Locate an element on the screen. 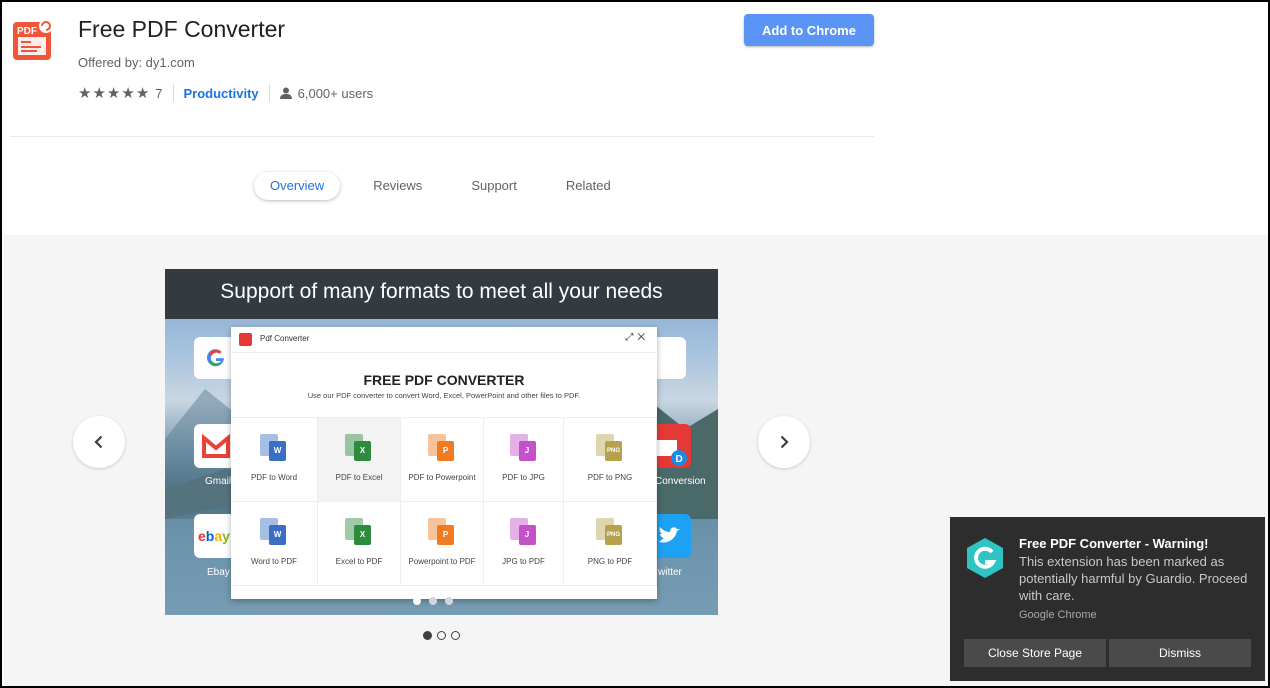  conversion-option: P PDF to Powerpoint is located at coordinates (442, 460).